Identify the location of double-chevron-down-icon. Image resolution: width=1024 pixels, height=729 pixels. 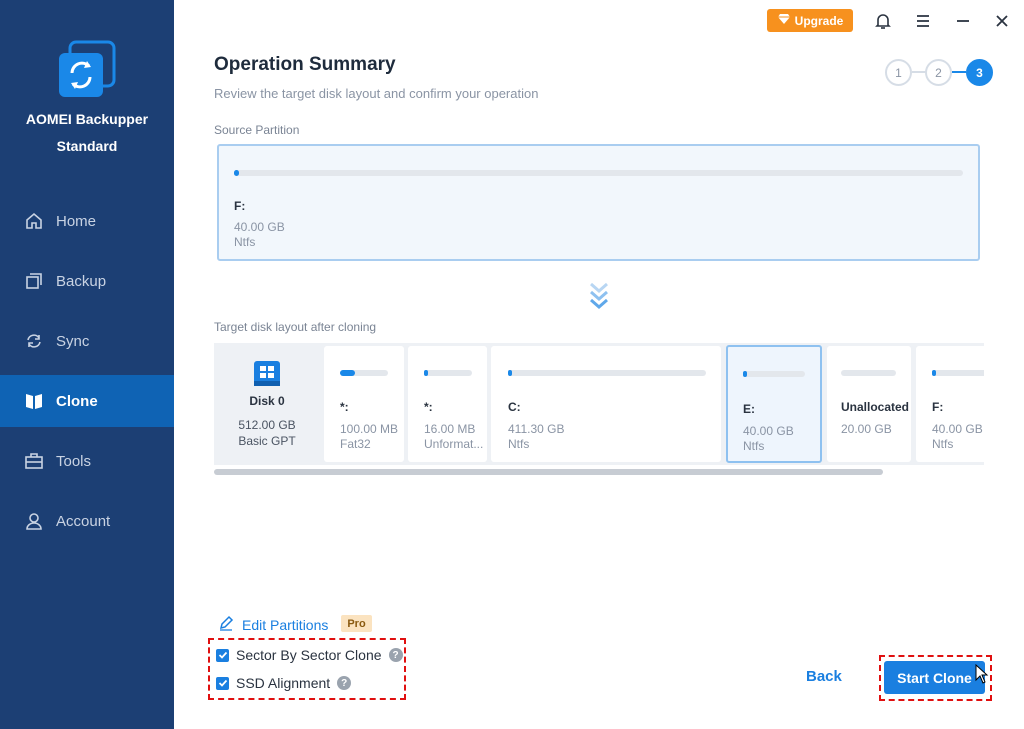
(599, 298).